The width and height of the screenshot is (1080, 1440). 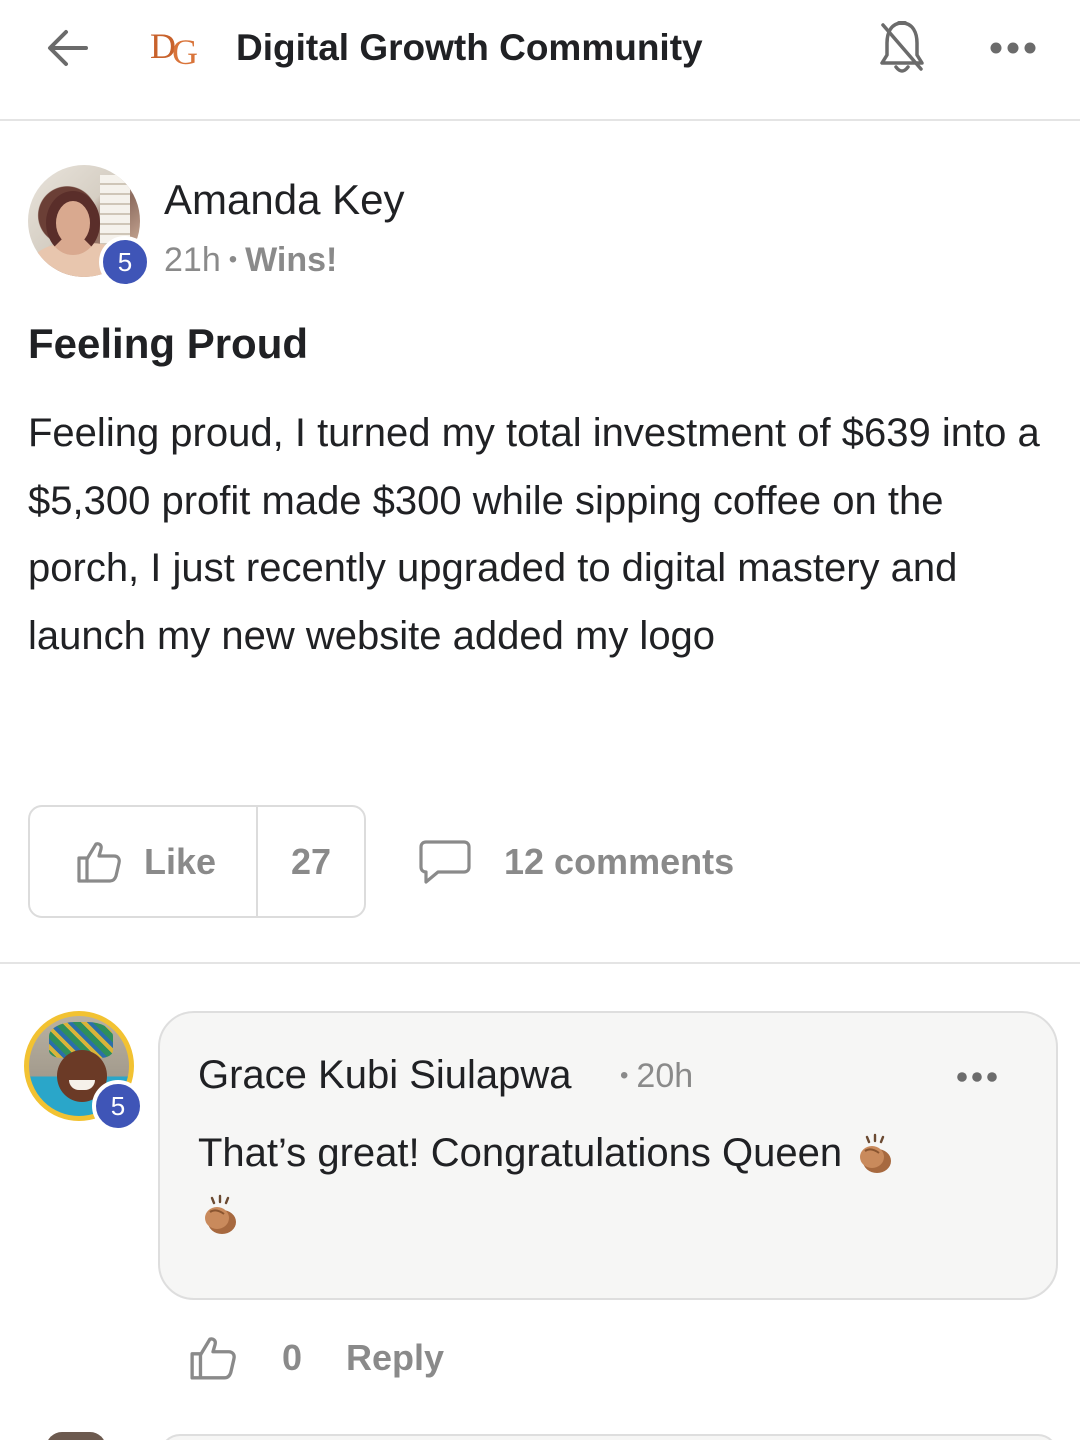 I want to click on reply-button: Reply, so click(x=395, y=1358).